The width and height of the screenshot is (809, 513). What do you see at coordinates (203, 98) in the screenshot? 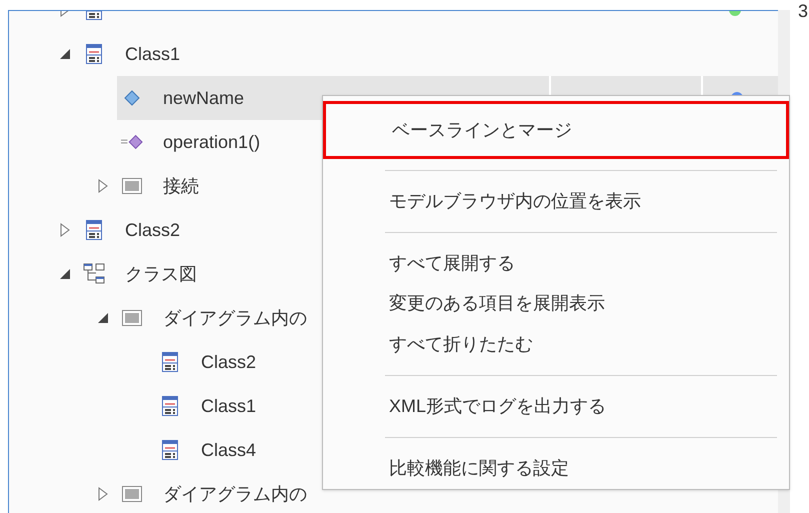
I see `tree-label: newName` at bounding box center [203, 98].